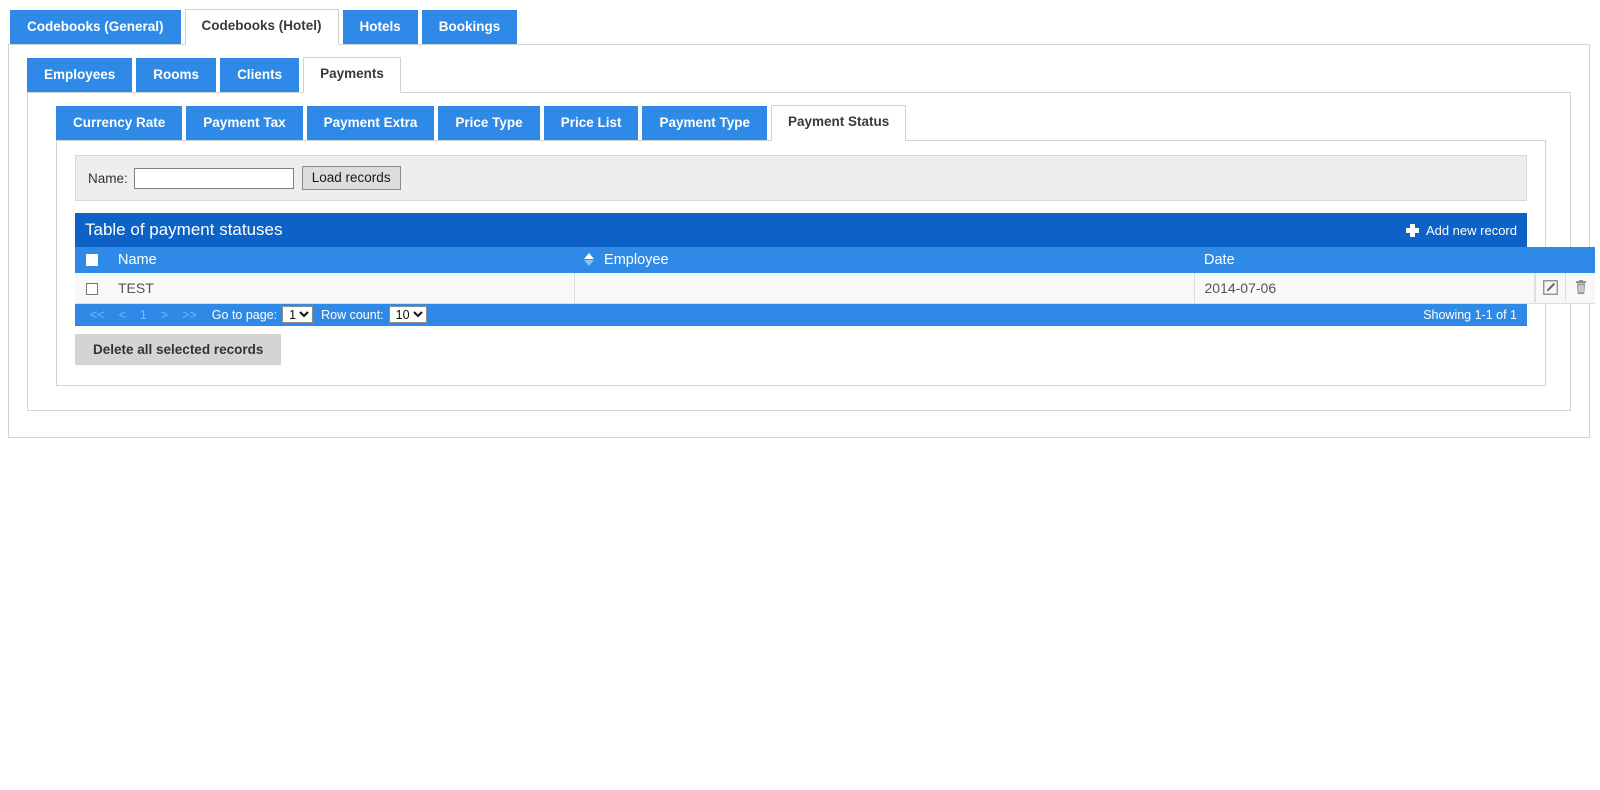 Image resolution: width=1600 pixels, height=790 pixels. I want to click on tab-clients: Clients, so click(260, 75).